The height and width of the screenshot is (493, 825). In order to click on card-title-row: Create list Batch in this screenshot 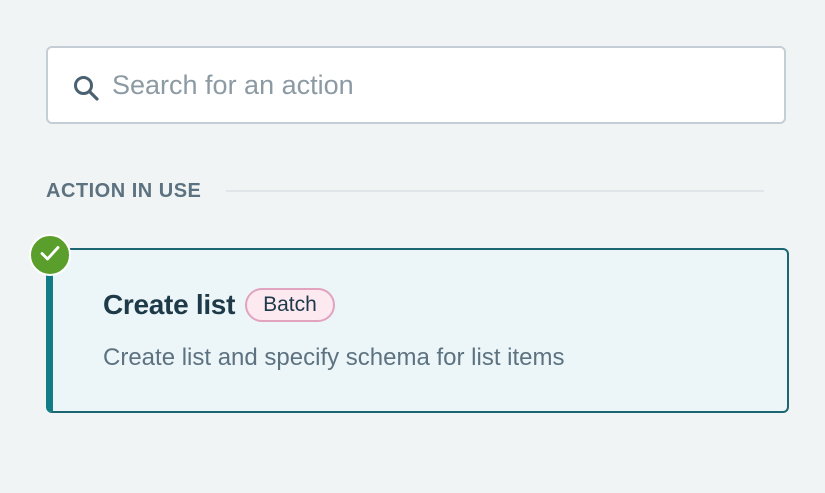, I will do `click(219, 305)`.